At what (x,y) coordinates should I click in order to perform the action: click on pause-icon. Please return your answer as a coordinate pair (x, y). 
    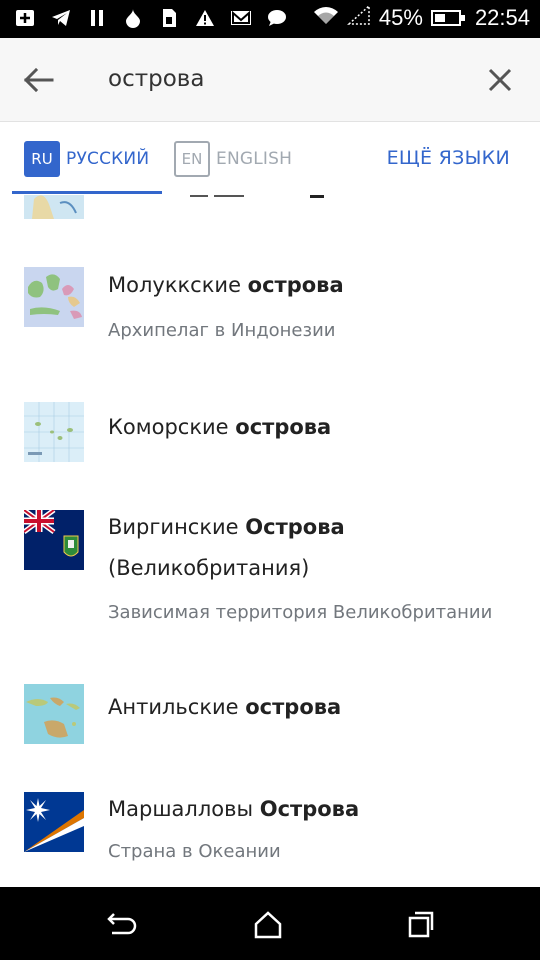
    Looking at the image, I should click on (97, 18).